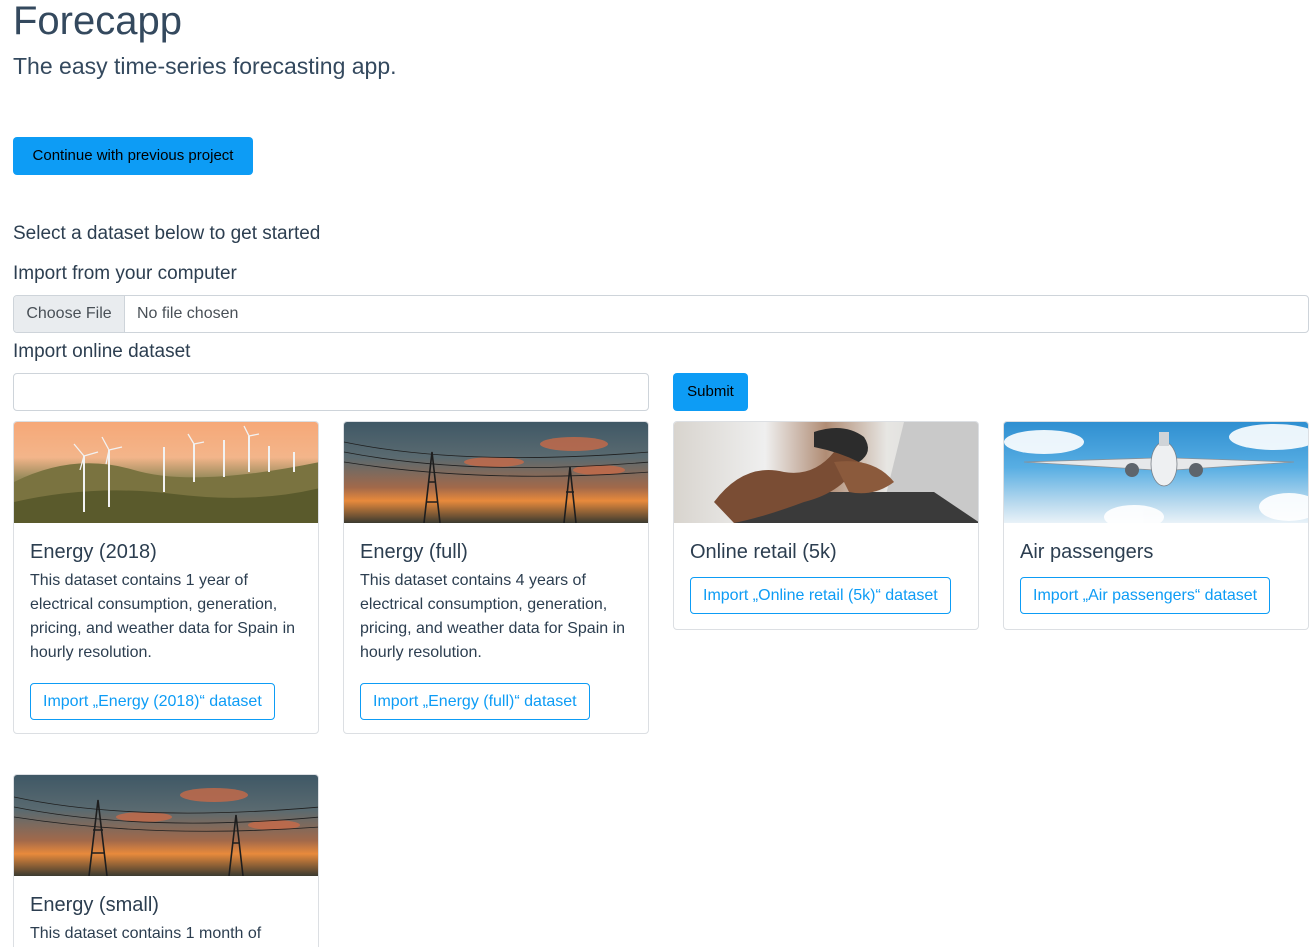 This screenshot has width=1316, height=947. What do you see at coordinates (1087, 552) in the screenshot?
I see `card-title: Air passengers` at bounding box center [1087, 552].